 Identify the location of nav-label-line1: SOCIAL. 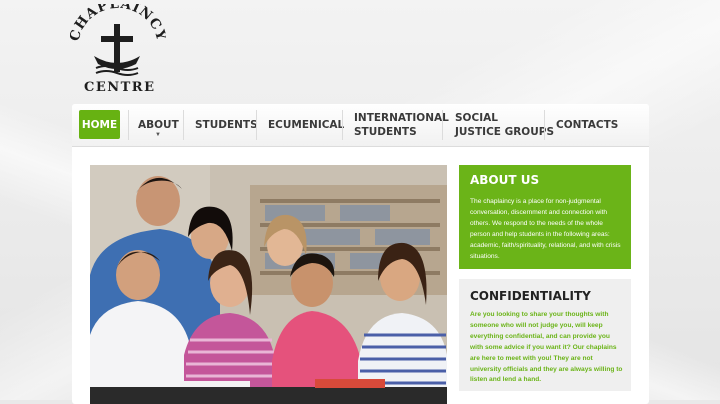
(476, 118).